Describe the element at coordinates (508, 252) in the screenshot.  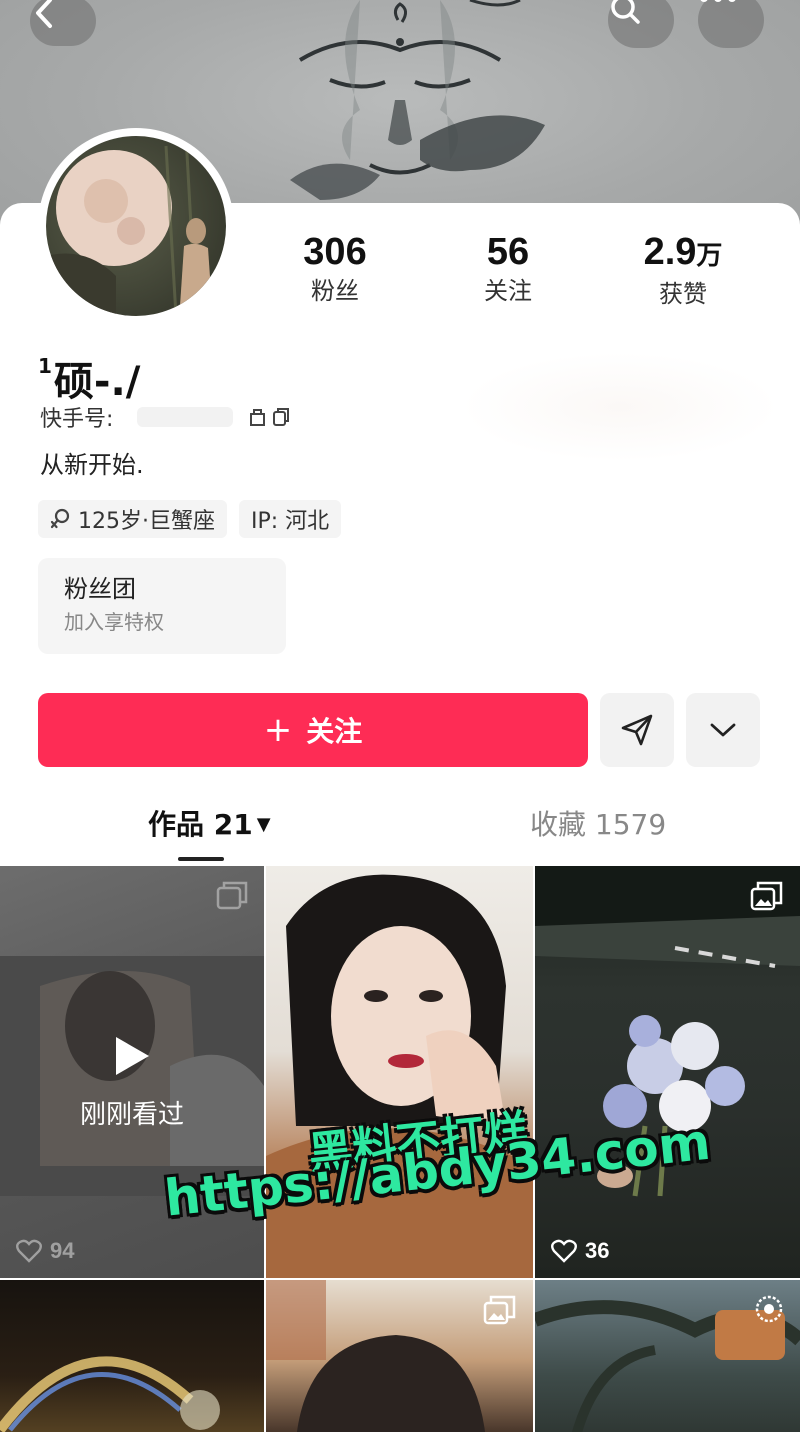
I see `stat-value: 56` at that location.